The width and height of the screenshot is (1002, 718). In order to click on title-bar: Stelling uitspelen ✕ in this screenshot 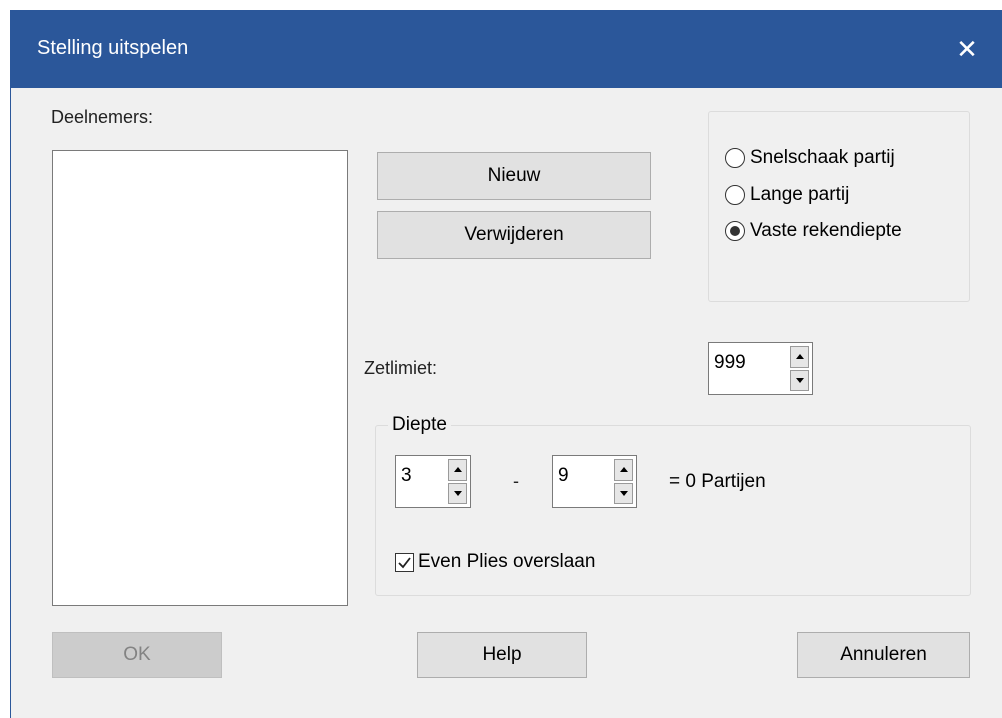, I will do `click(506, 49)`.